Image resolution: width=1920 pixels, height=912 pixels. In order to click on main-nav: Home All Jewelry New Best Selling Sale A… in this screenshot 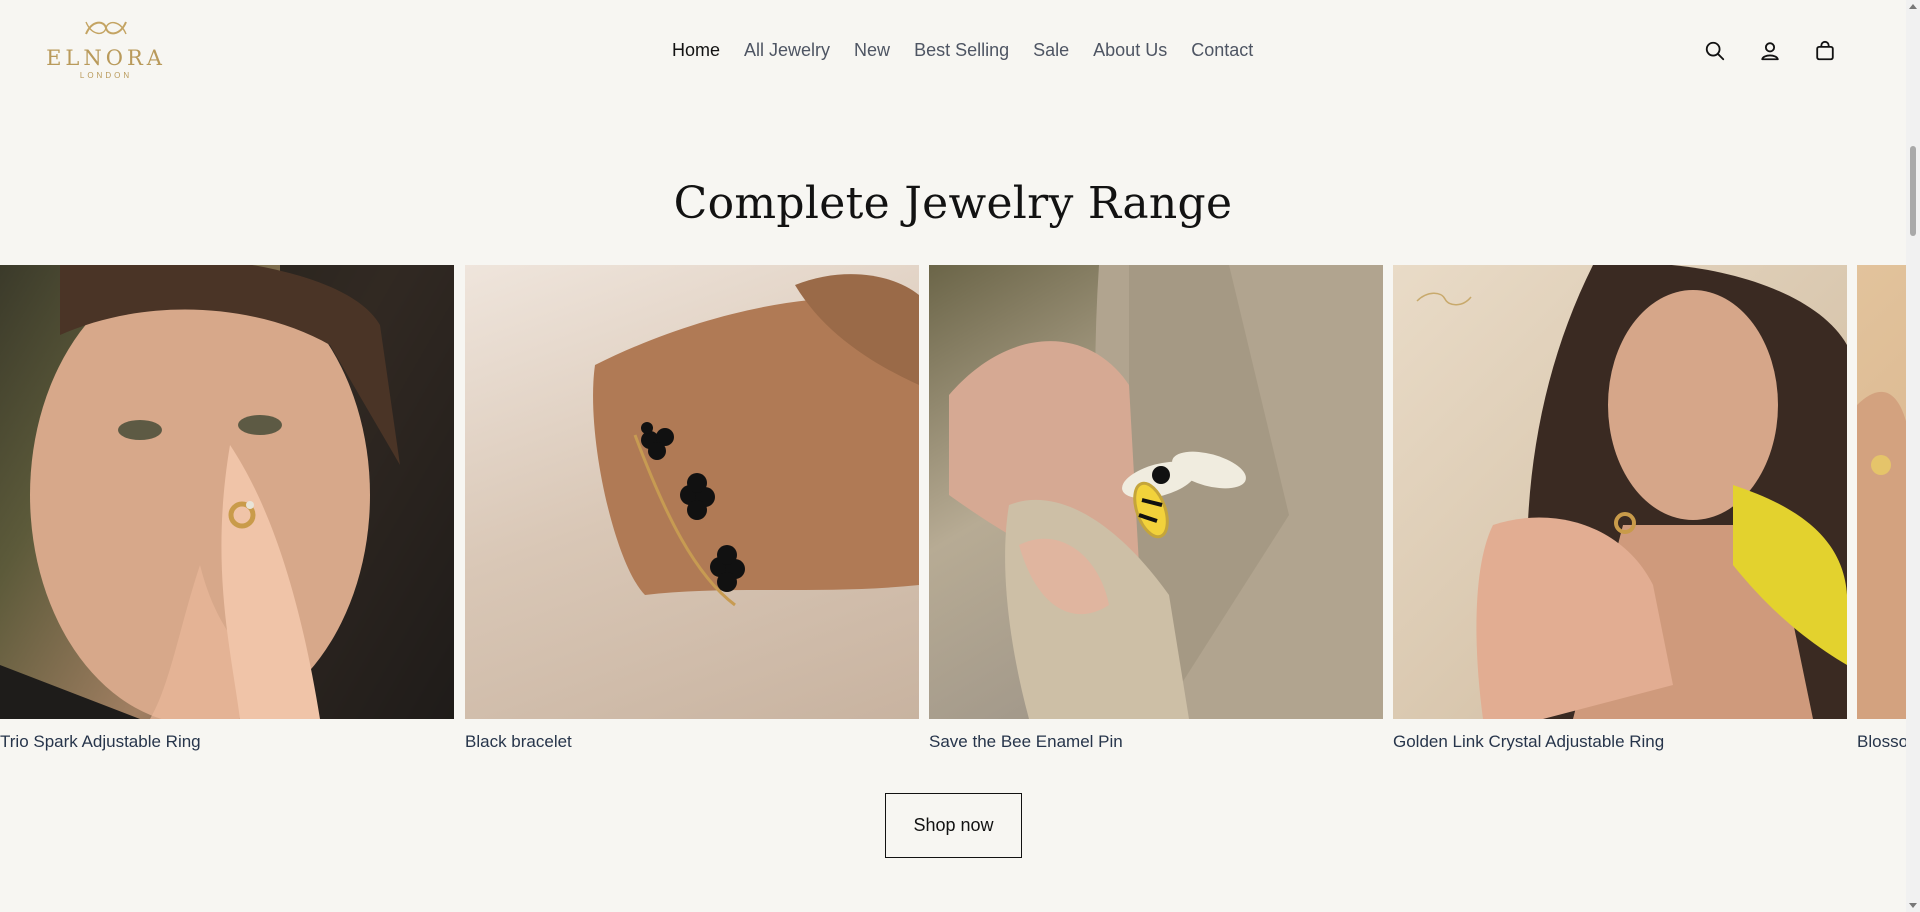, I will do `click(962, 50)`.